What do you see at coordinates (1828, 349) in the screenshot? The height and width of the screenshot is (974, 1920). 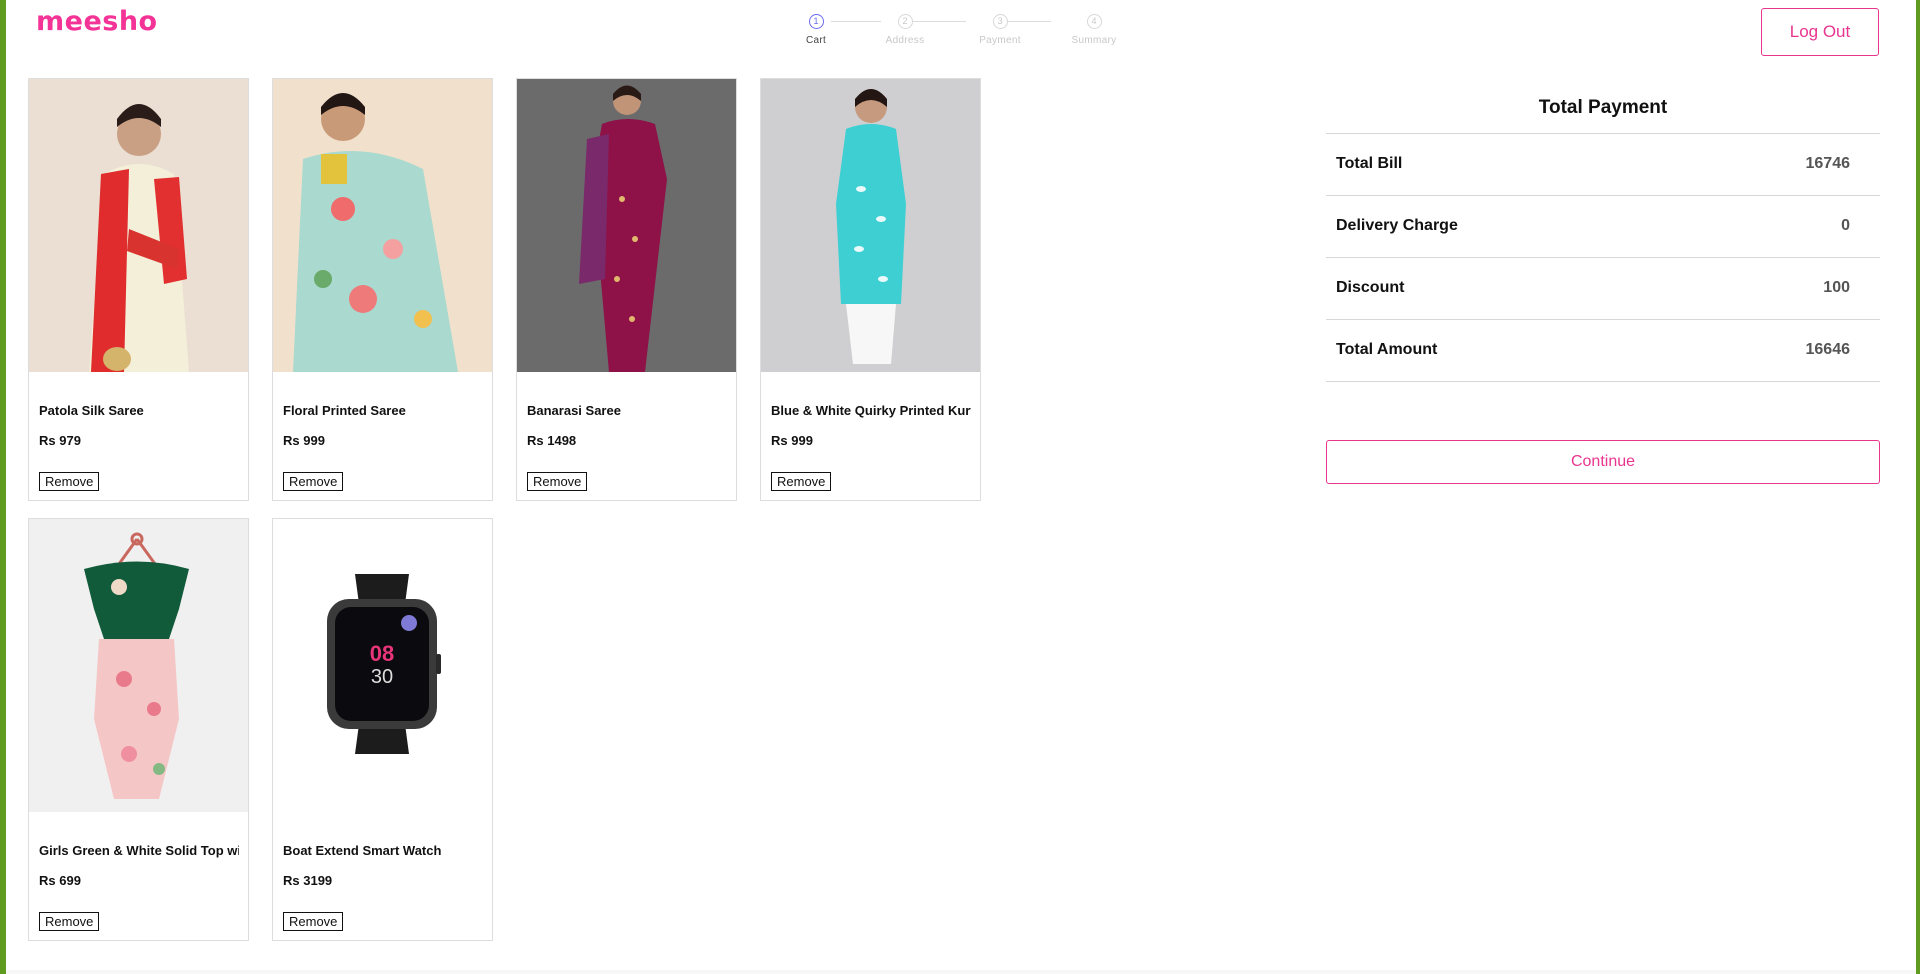 I see `summary-value: 16646` at bounding box center [1828, 349].